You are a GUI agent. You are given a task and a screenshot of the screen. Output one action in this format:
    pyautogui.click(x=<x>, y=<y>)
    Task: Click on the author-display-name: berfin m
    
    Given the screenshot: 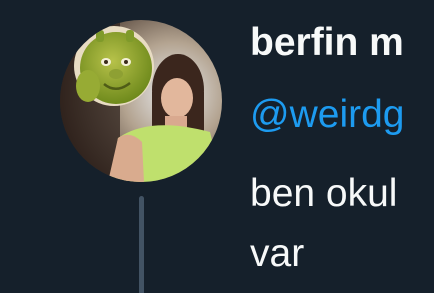 What is the action you would take?
    pyautogui.click(x=327, y=43)
    